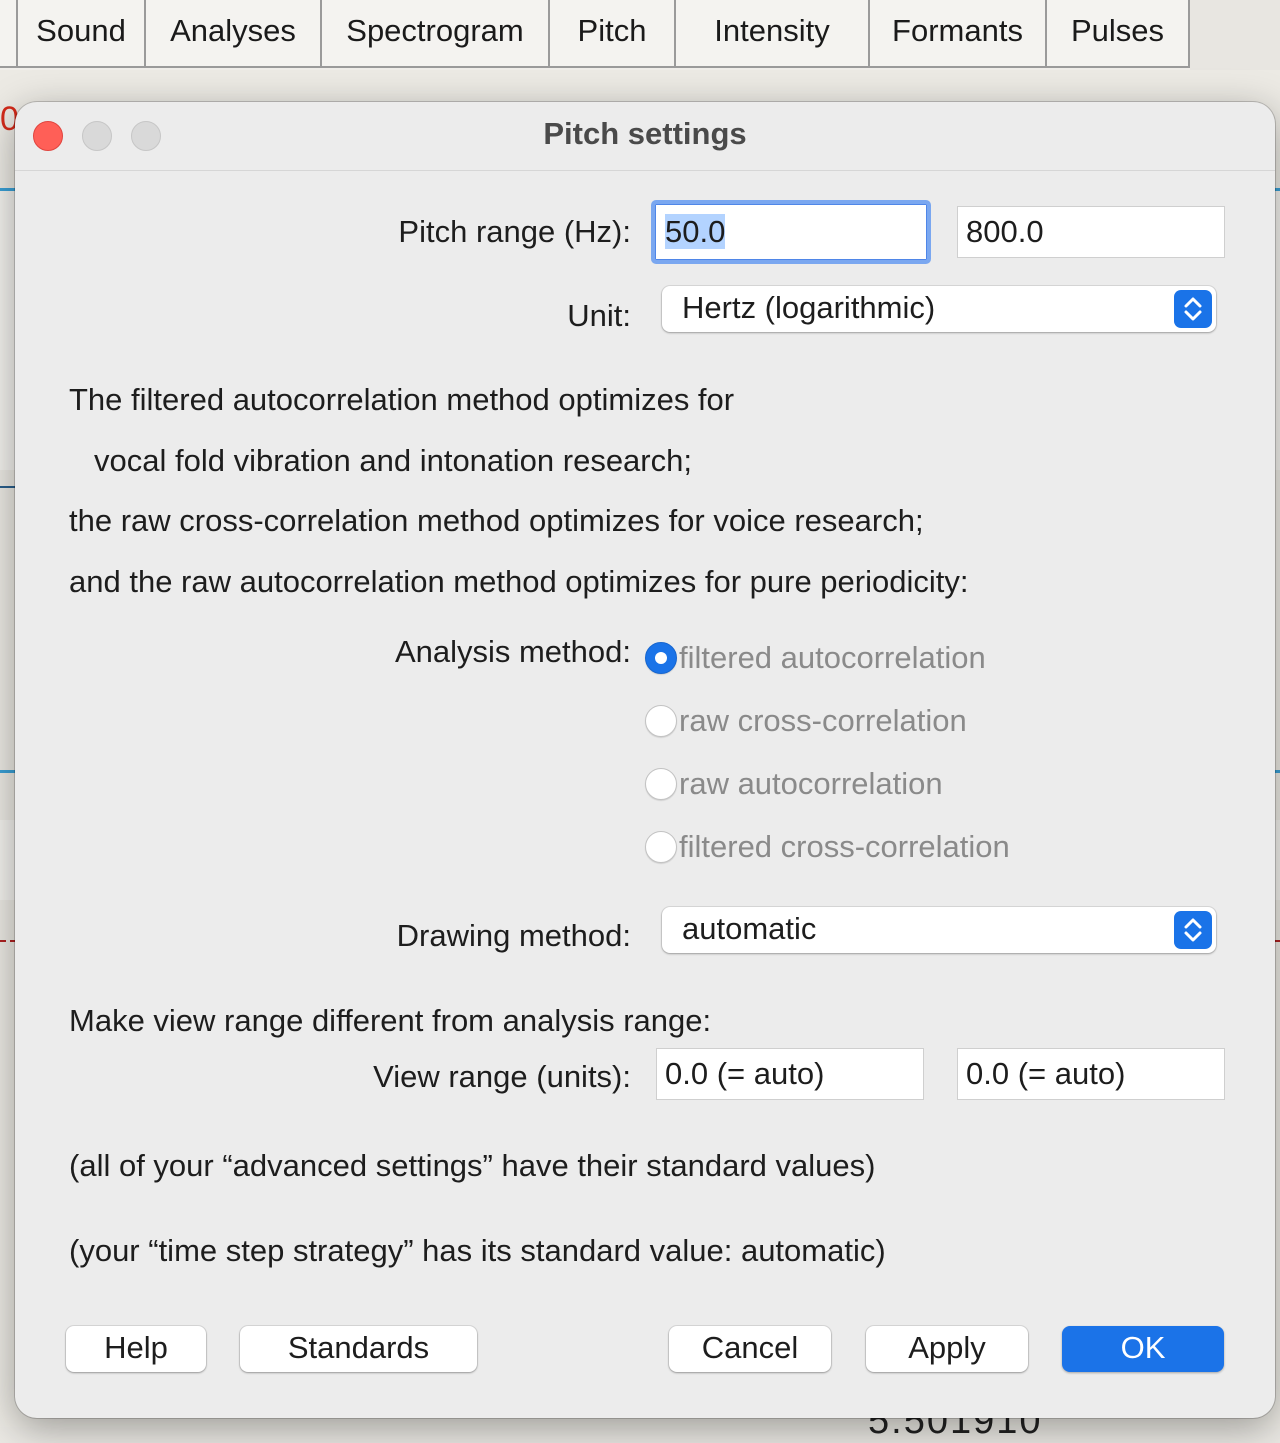 The image size is (1280, 1443). What do you see at coordinates (750, 1349) in the screenshot?
I see `cancel-button: Cancel` at bounding box center [750, 1349].